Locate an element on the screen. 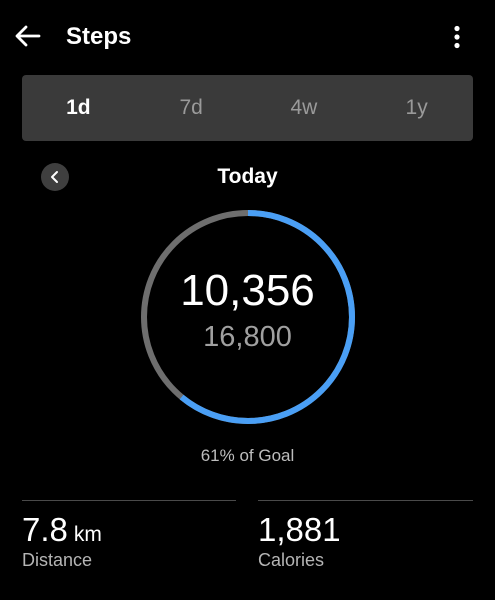  chevron-left-icon is located at coordinates (54, 177).